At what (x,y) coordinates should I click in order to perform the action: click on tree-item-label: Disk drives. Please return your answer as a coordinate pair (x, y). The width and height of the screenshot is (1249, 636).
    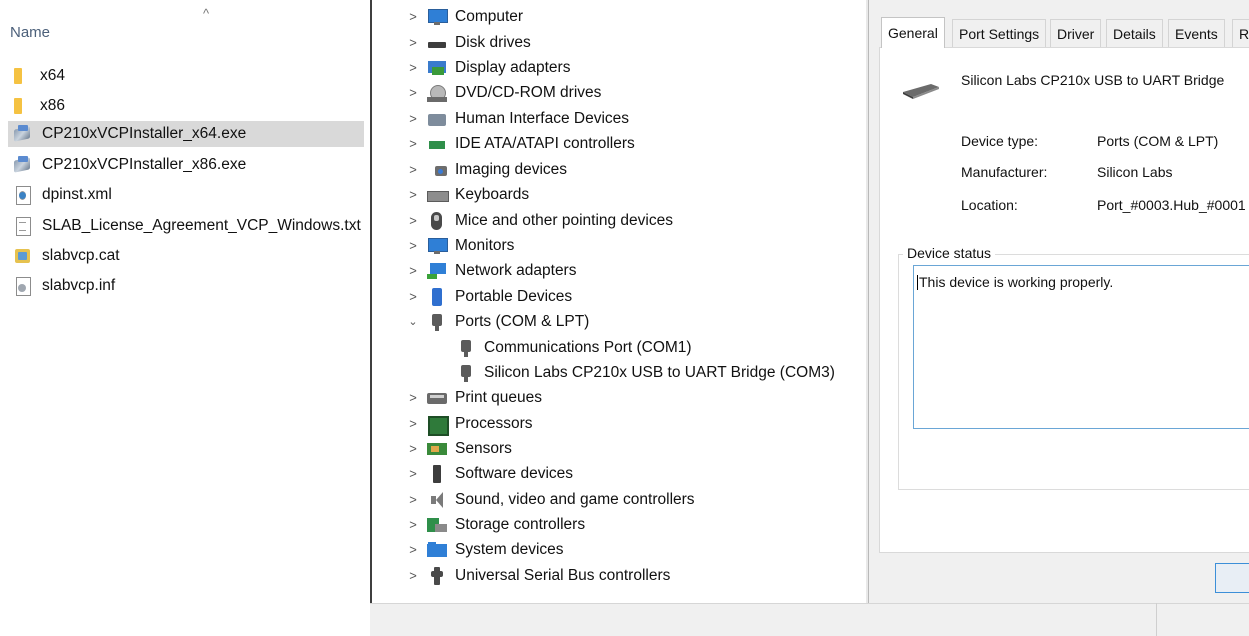
    Looking at the image, I should click on (493, 42).